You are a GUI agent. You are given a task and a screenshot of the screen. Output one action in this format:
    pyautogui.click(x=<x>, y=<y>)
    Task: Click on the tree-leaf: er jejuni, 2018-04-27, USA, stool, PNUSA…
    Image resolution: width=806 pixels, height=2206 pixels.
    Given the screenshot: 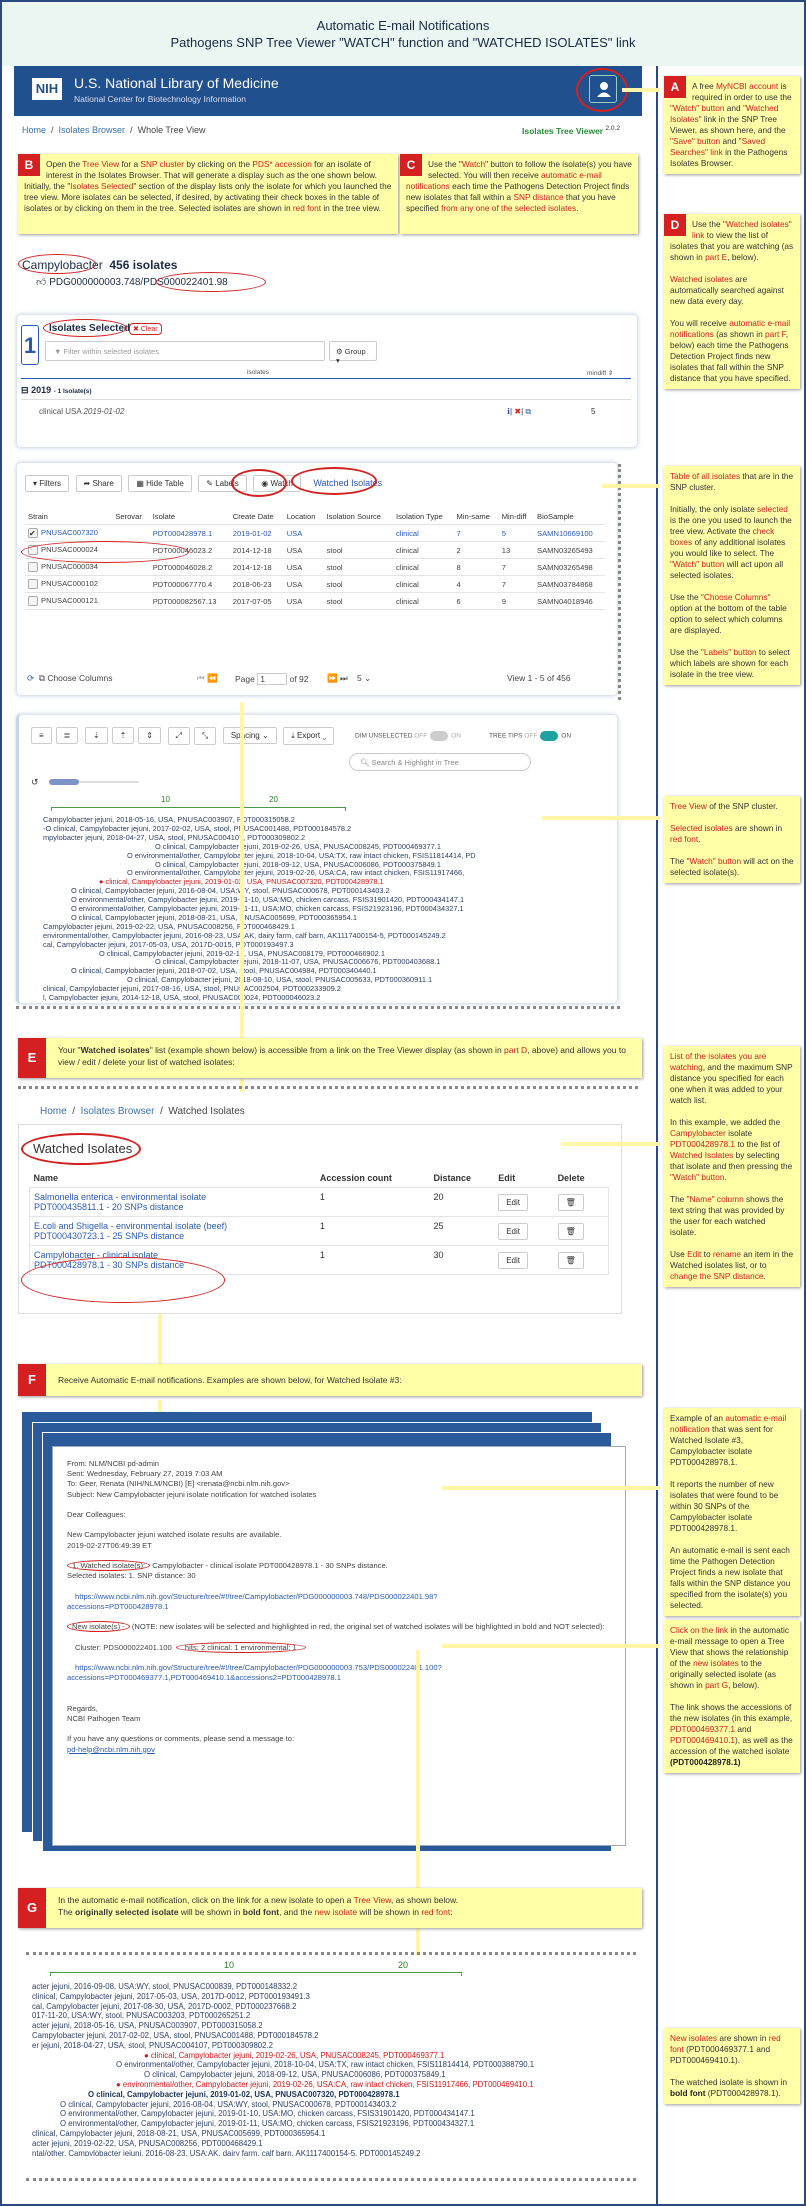 What is the action you would take?
    pyautogui.click(x=152, y=2046)
    